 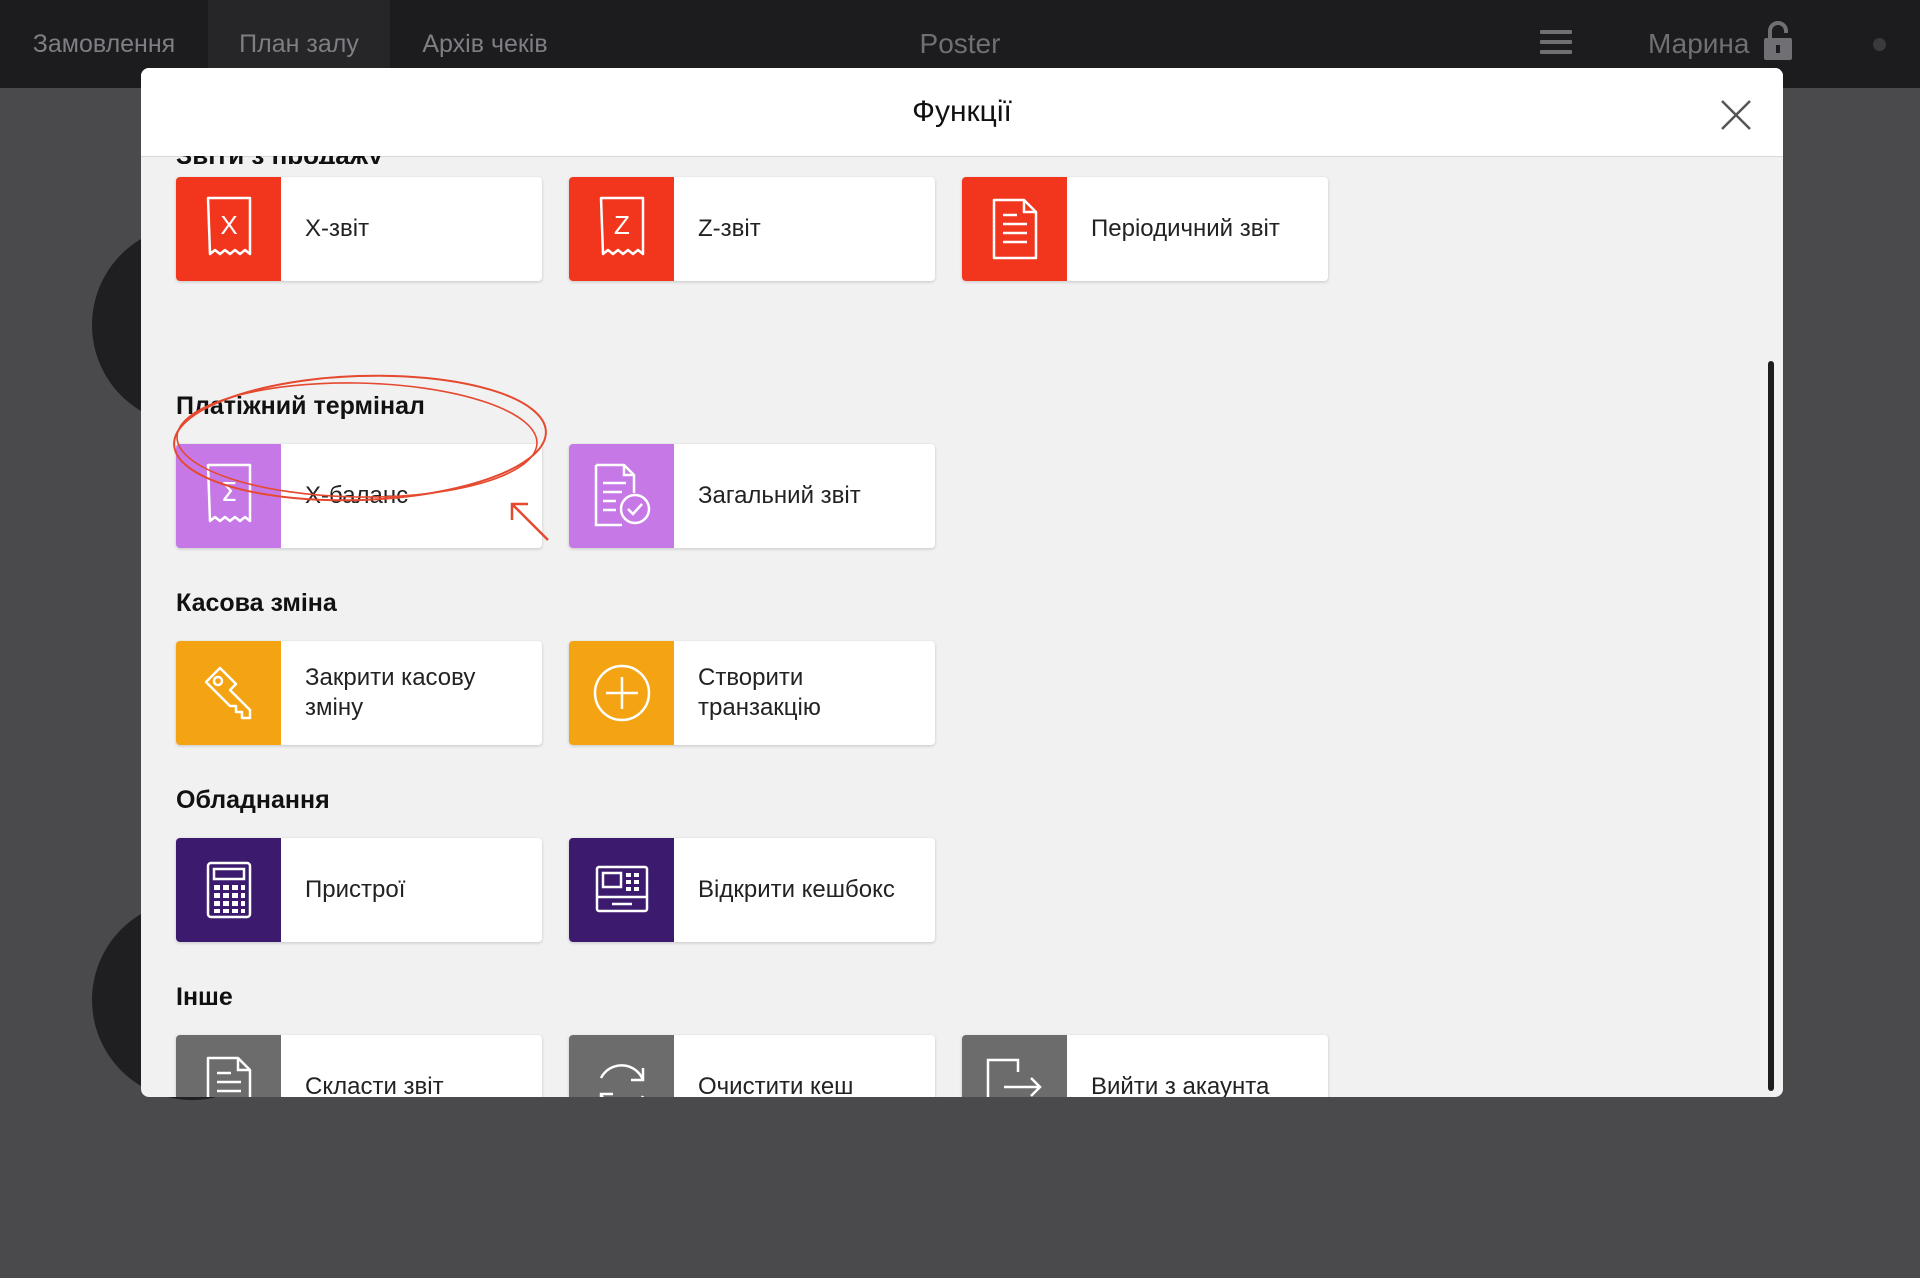 What do you see at coordinates (759, 692) in the screenshot?
I see `card-label: Створити транзакцію` at bounding box center [759, 692].